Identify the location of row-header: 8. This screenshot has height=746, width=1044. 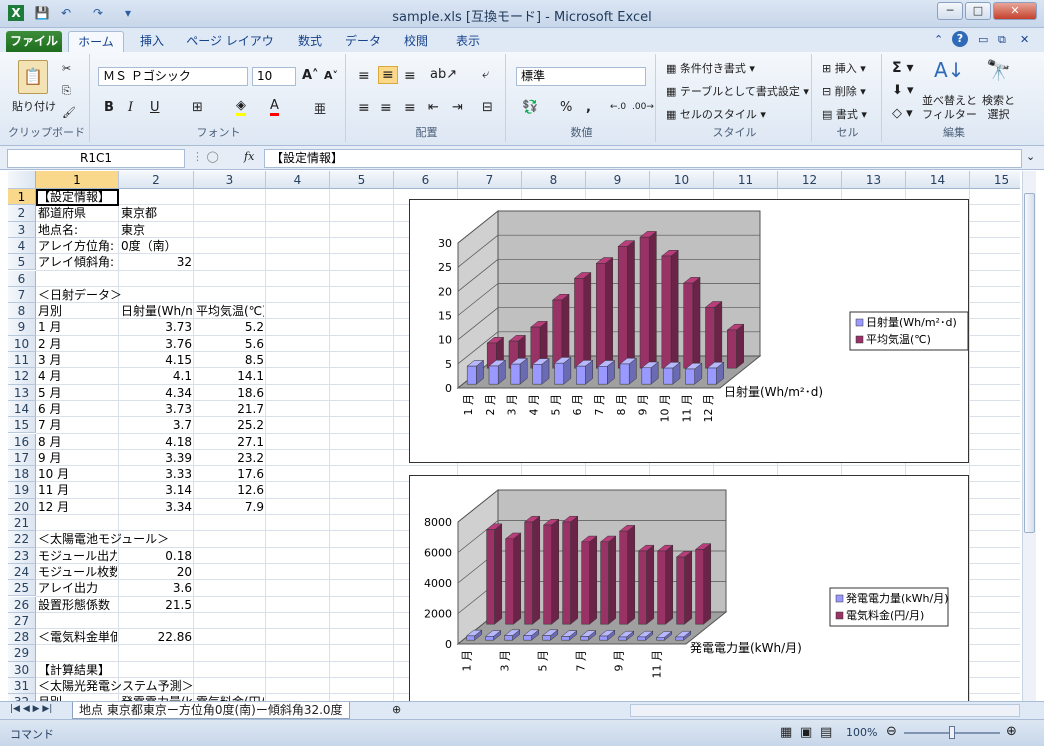
(22, 311).